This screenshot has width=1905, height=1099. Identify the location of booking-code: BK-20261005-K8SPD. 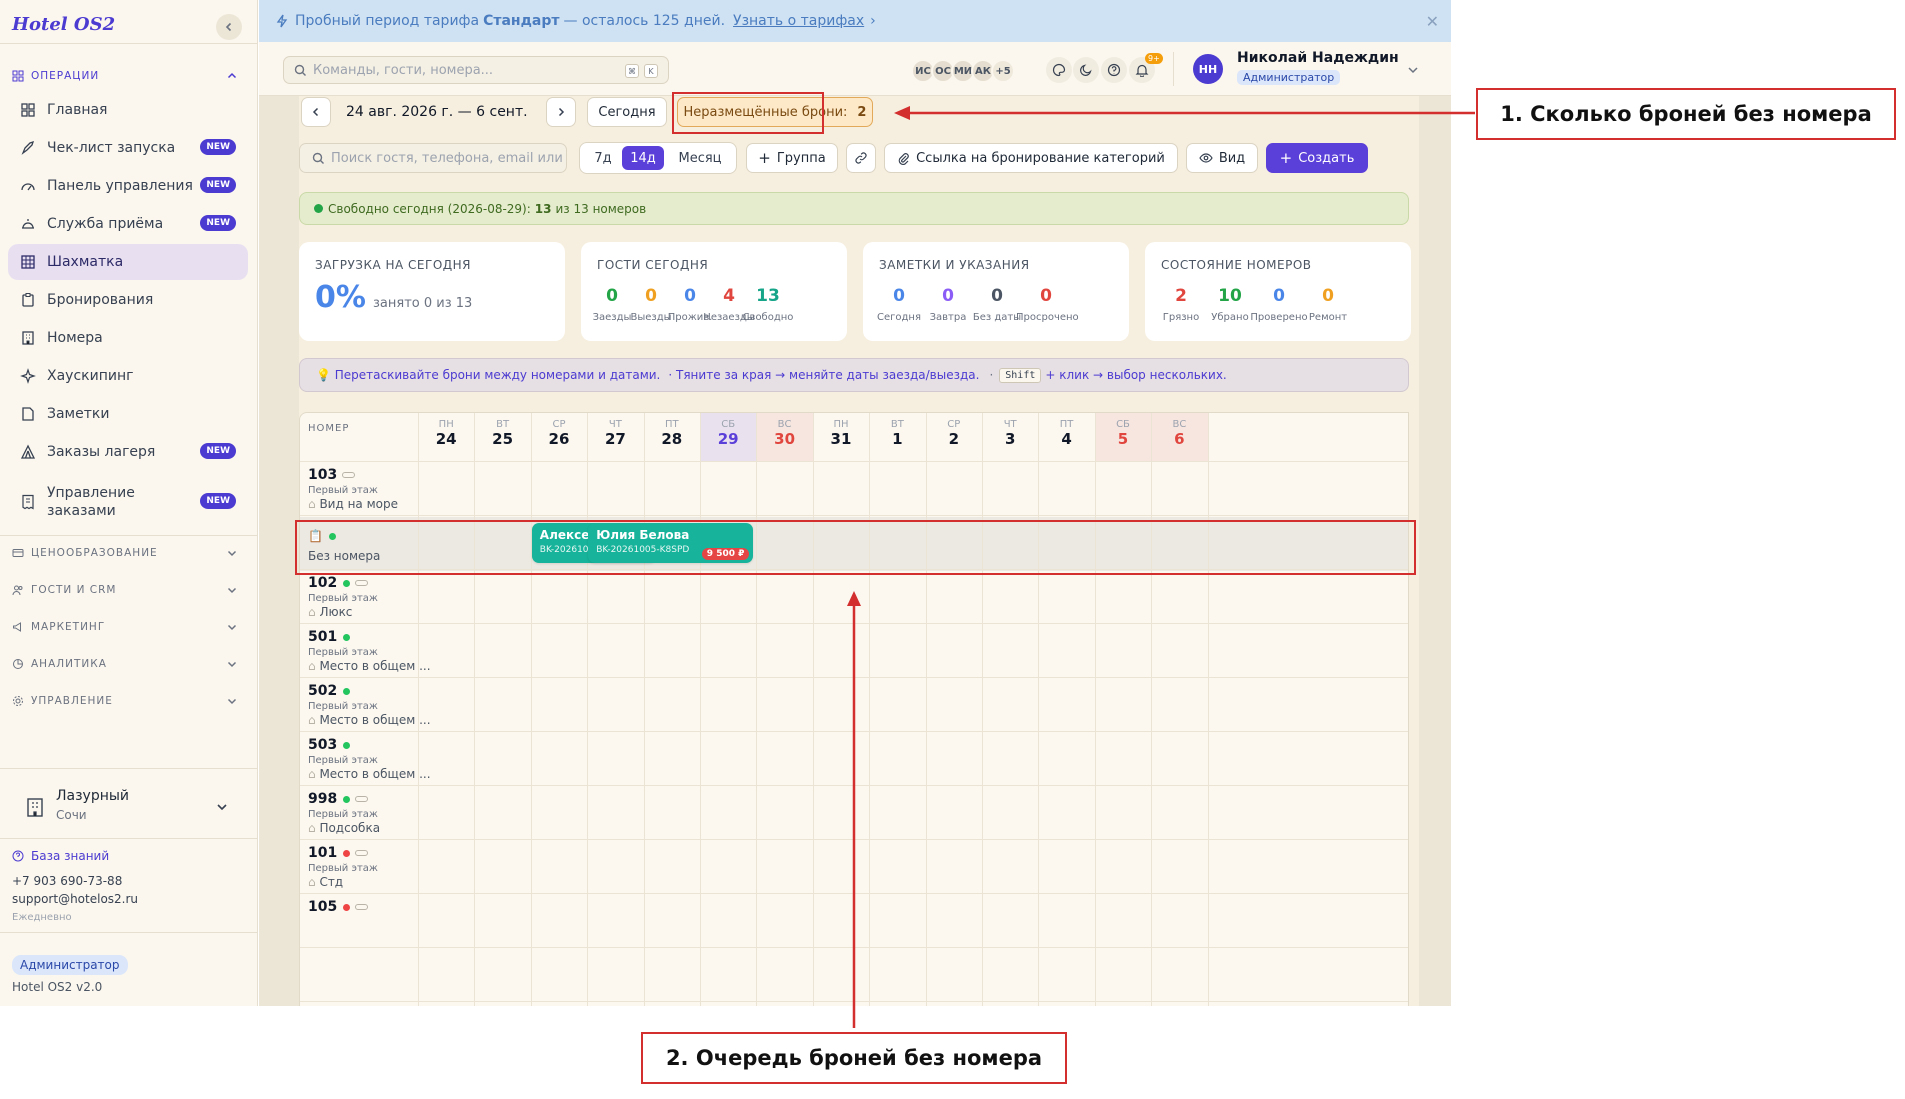
(643, 550).